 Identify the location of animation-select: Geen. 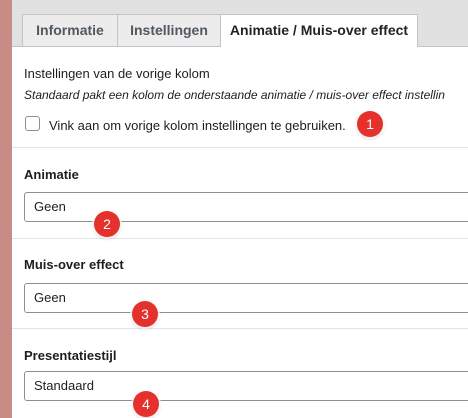
(246, 207).